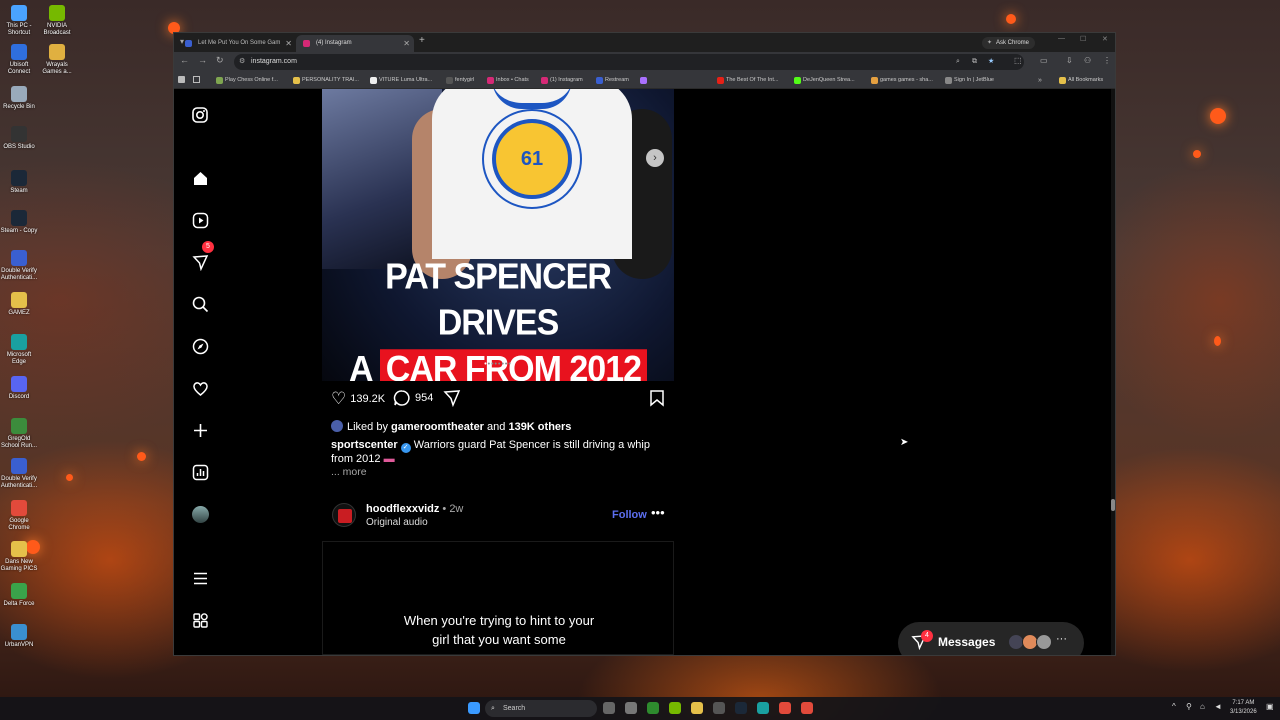  I want to click on desktop-icon: Microsoft Edge, so click(19, 350).